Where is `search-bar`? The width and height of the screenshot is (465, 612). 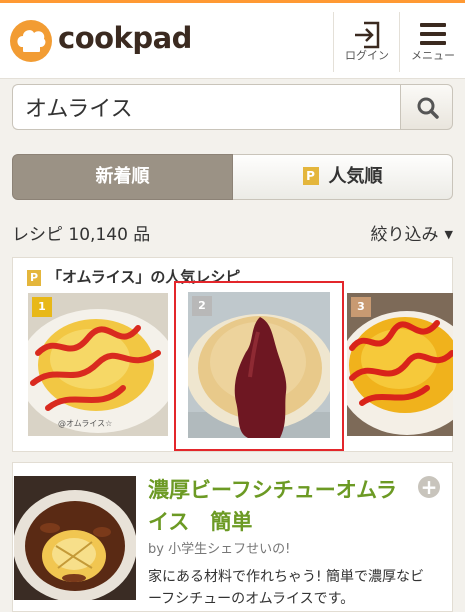
search-bar is located at coordinates (232, 108).